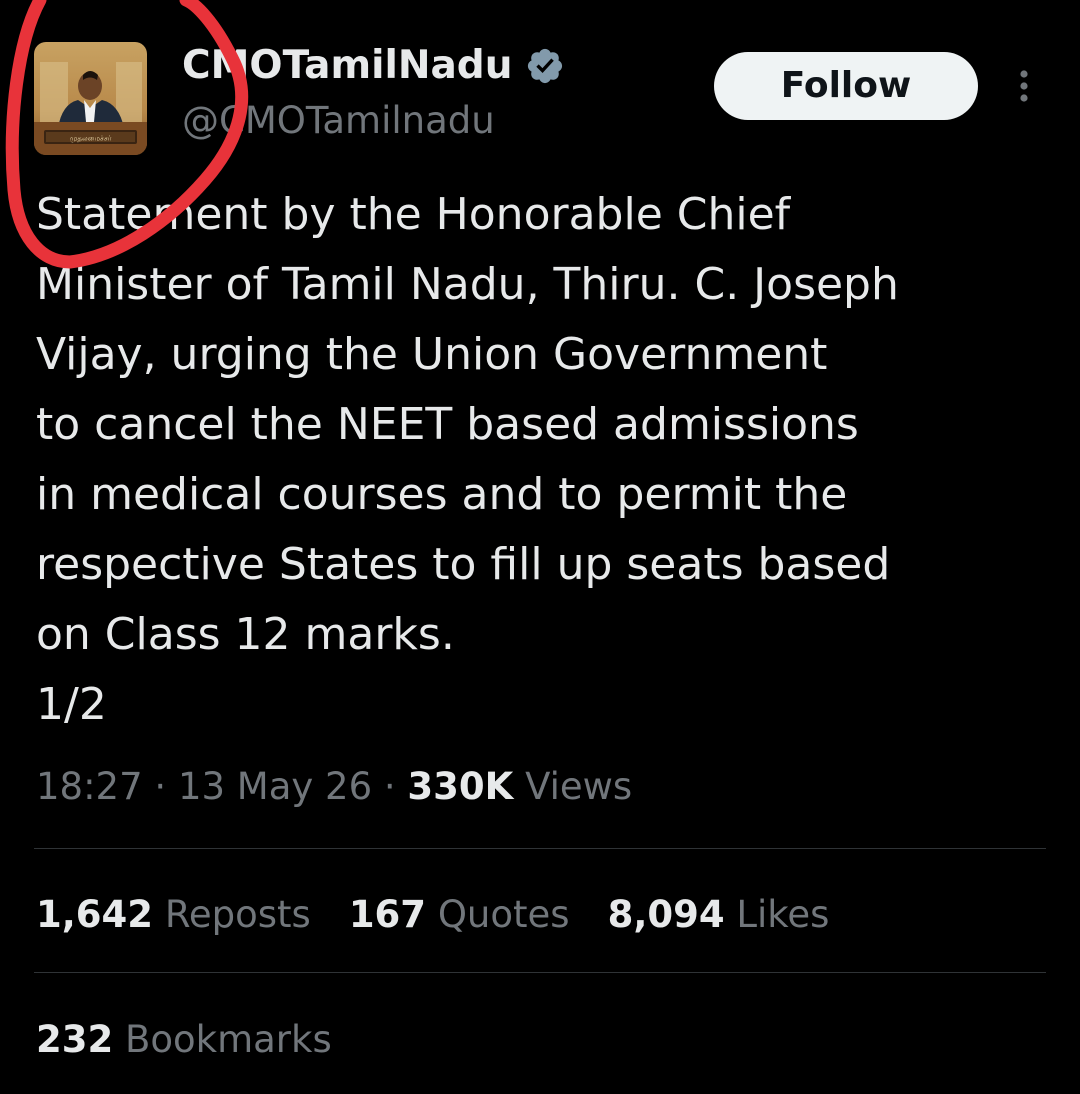  Describe the element at coordinates (846, 86) in the screenshot. I see `follow-button: Follow` at that location.